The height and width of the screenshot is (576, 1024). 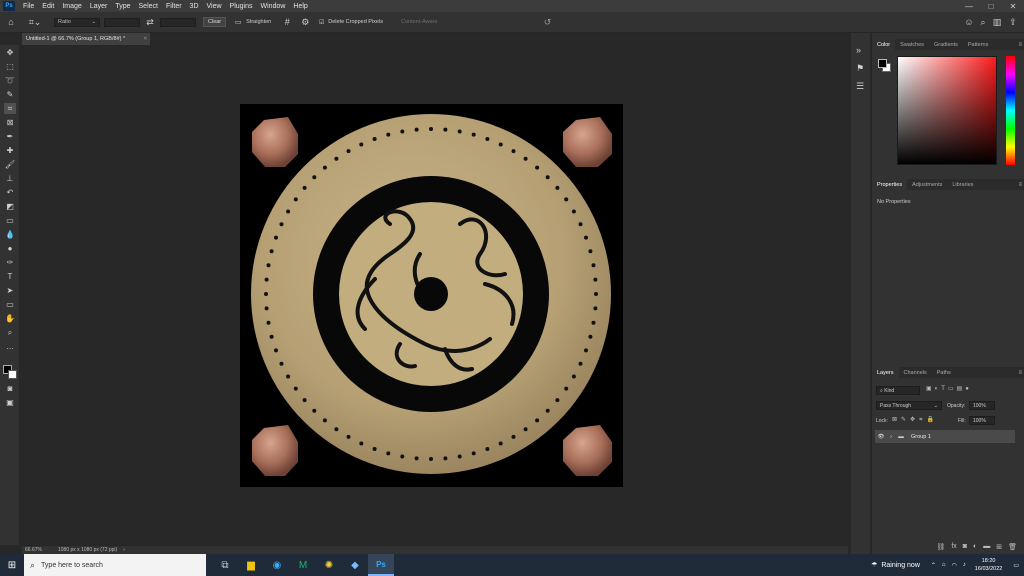 I want to click on collapse-panels-icon: », so click(x=858, y=50).